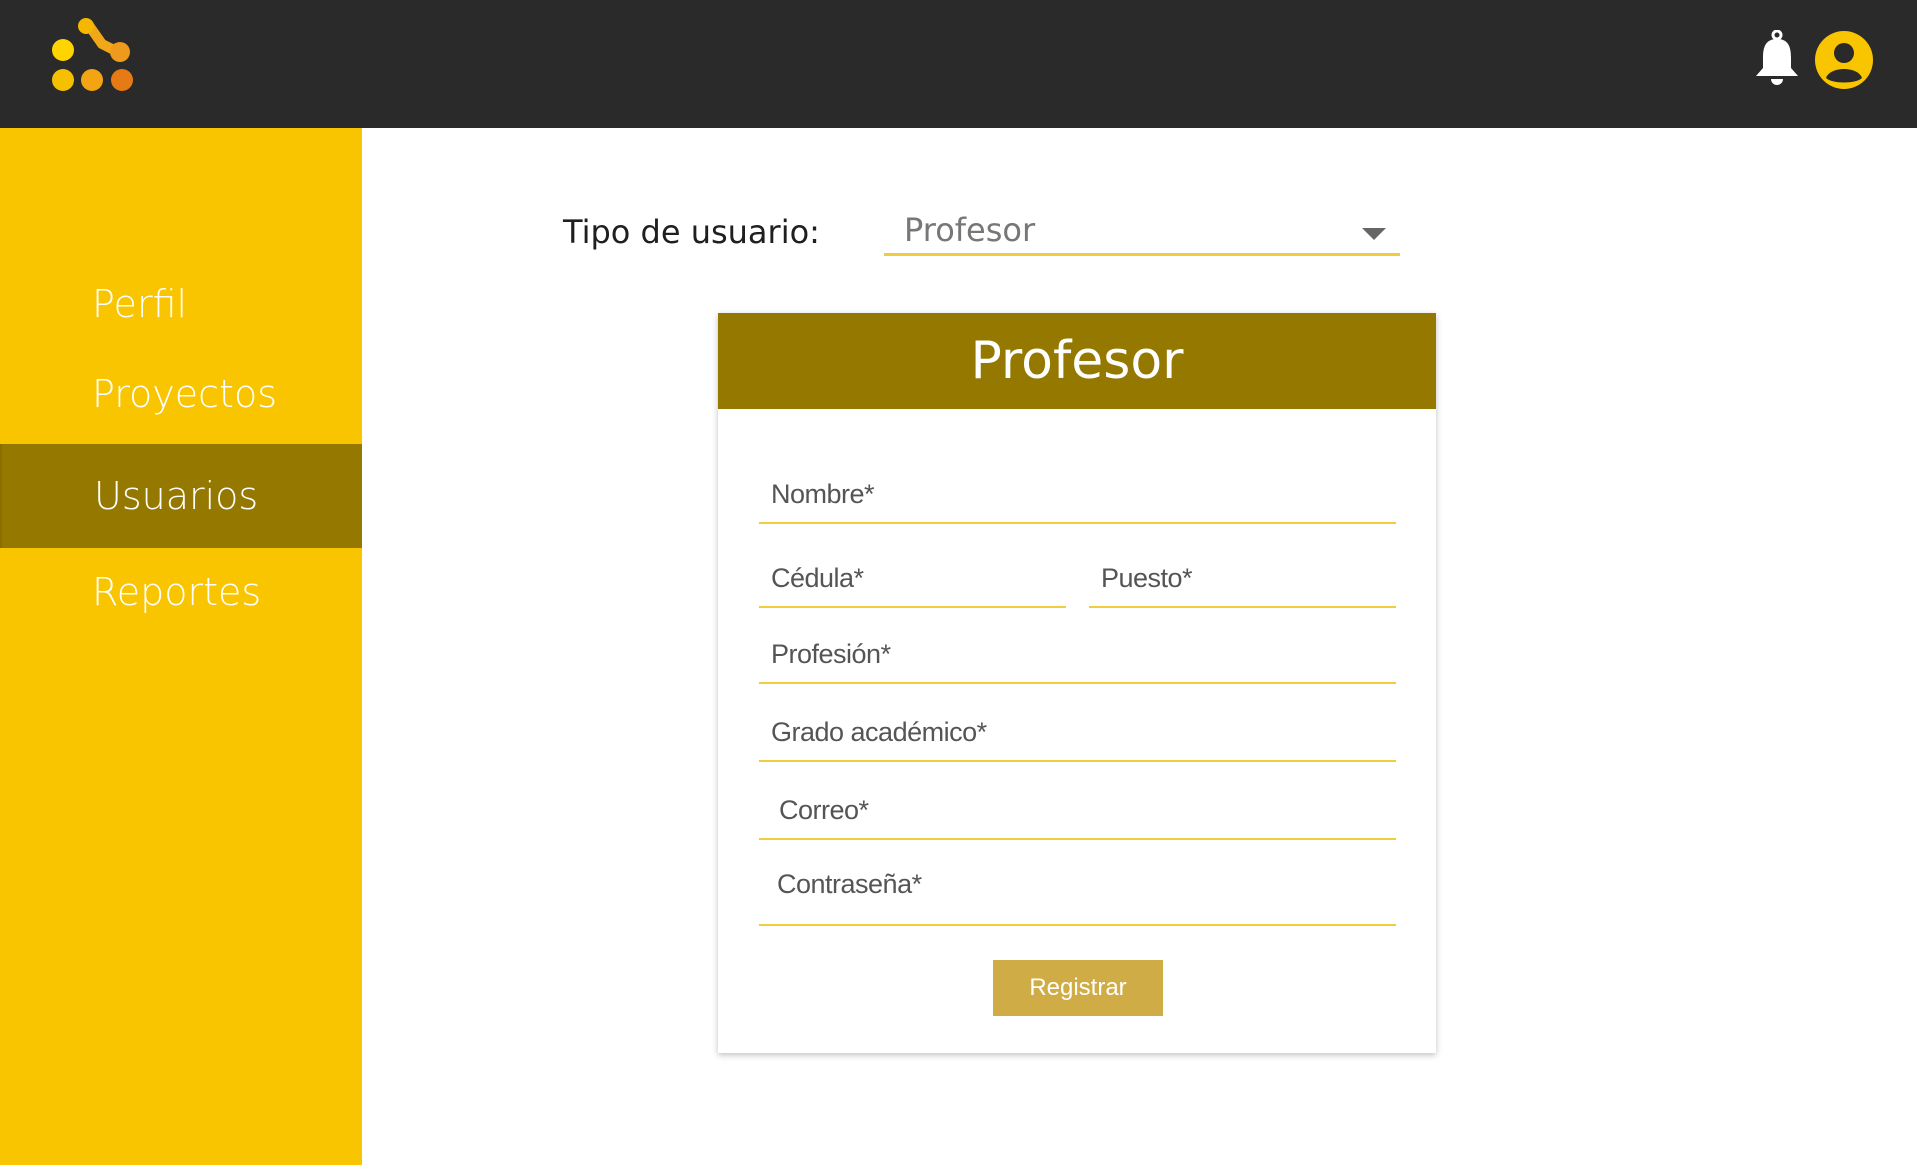  Describe the element at coordinates (817, 578) in the screenshot. I see `cedula-label: Cédula*` at that location.